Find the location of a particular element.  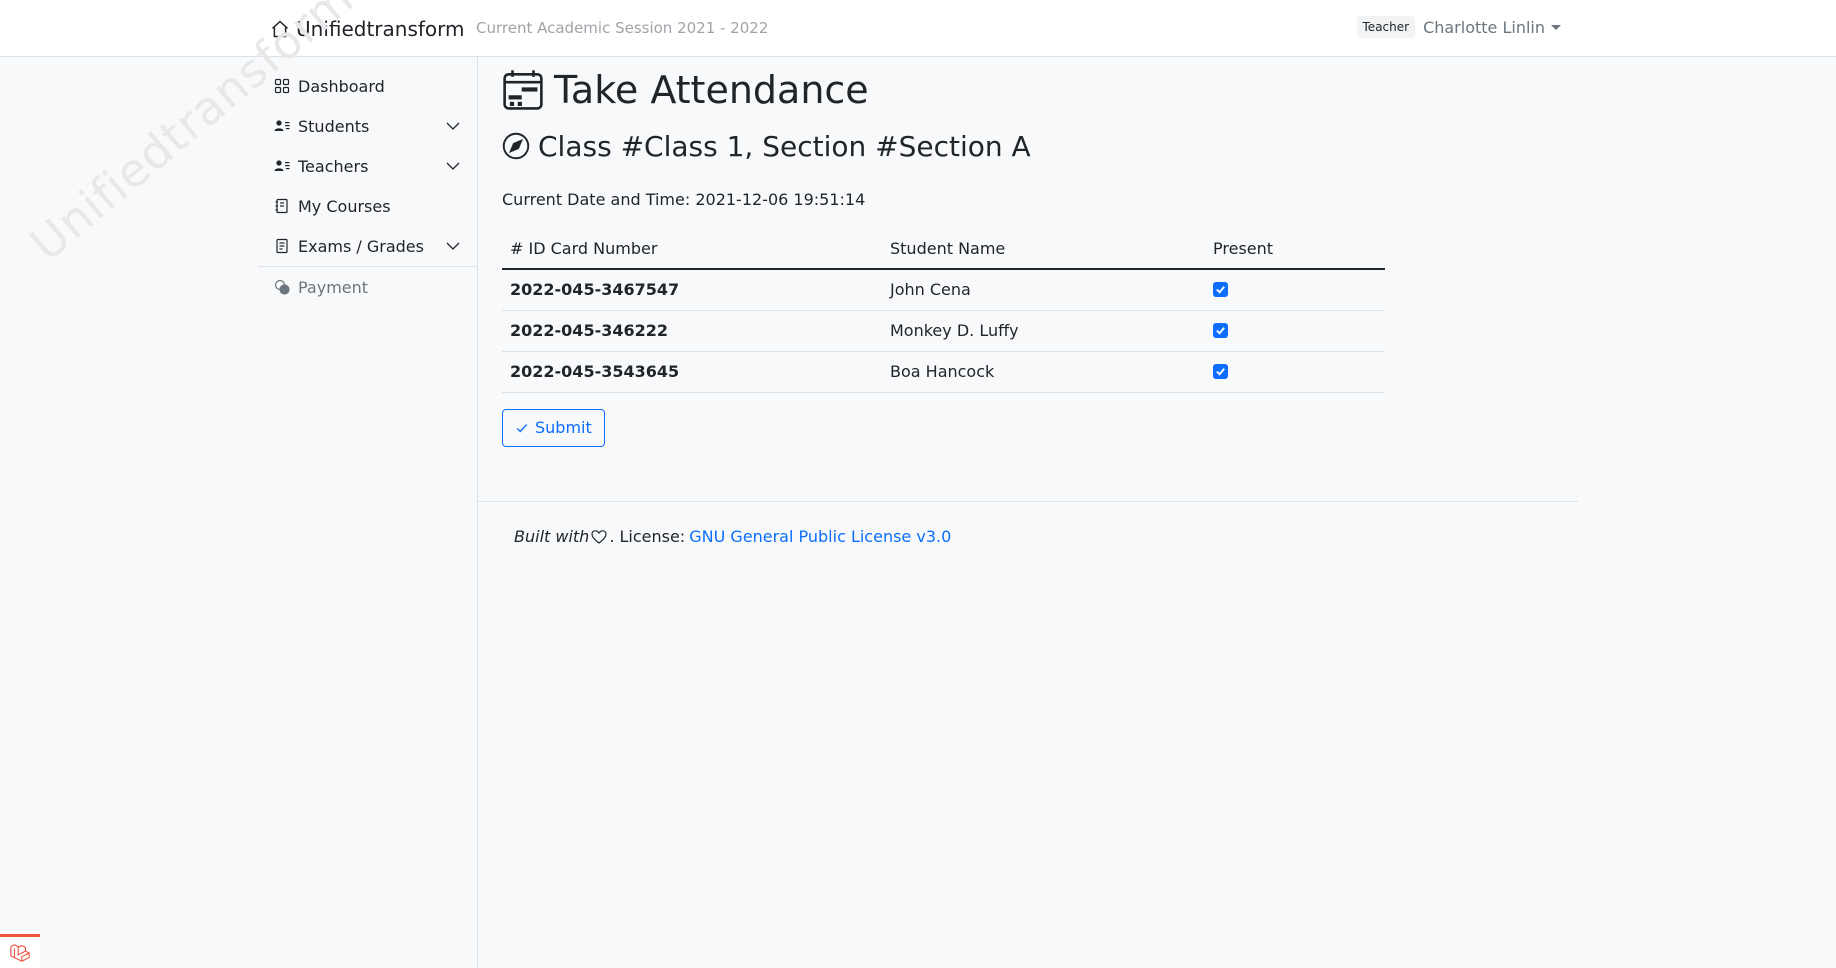

submit-label: Submit is located at coordinates (563, 427).